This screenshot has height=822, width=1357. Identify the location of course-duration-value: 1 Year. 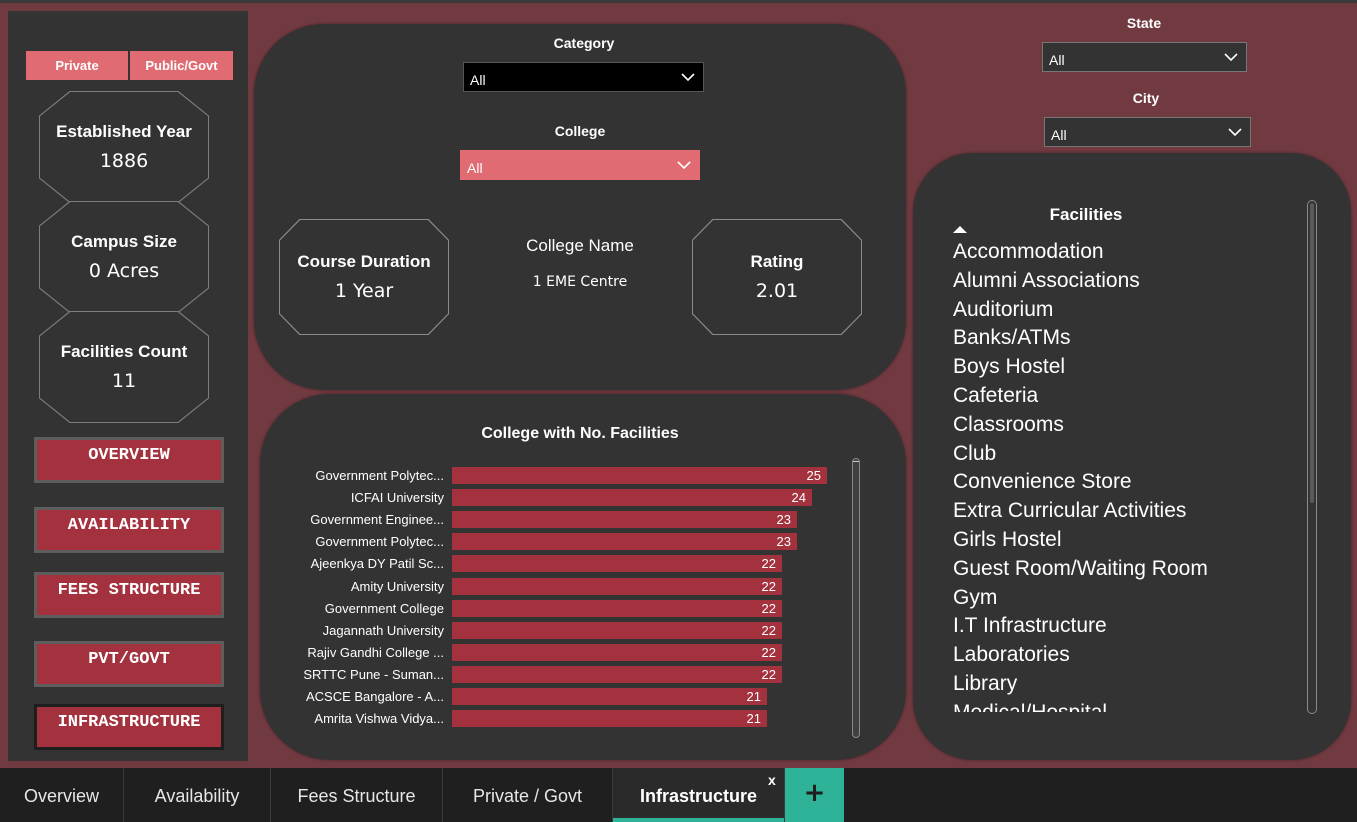
(364, 291).